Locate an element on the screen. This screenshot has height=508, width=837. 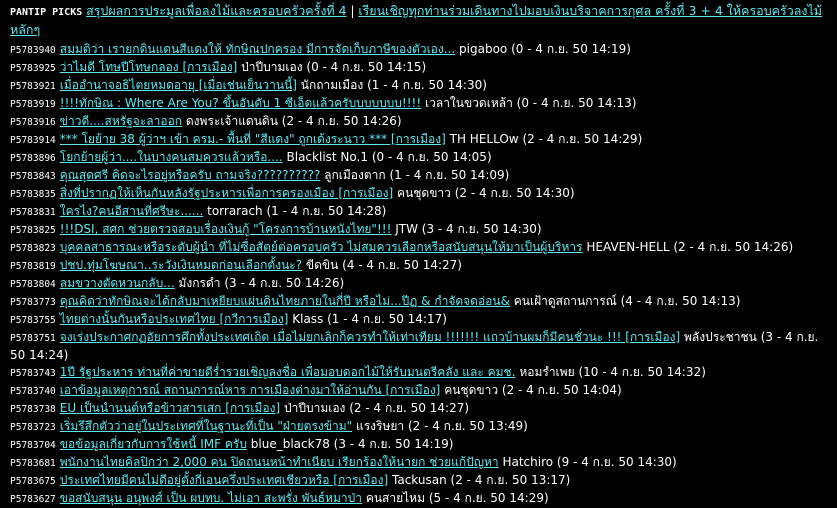
topic-id: P5783940 is located at coordinates (33, 50).